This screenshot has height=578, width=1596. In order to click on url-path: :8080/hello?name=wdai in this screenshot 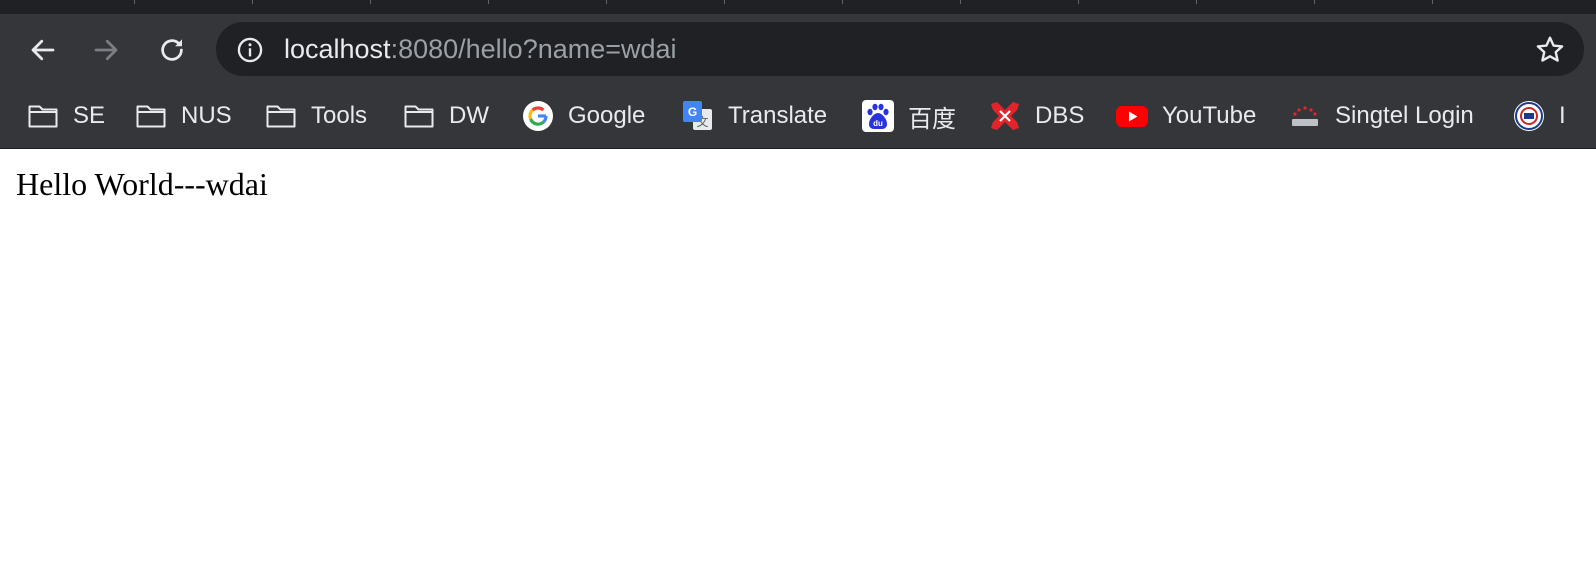, I will do `click(533, 49)`.